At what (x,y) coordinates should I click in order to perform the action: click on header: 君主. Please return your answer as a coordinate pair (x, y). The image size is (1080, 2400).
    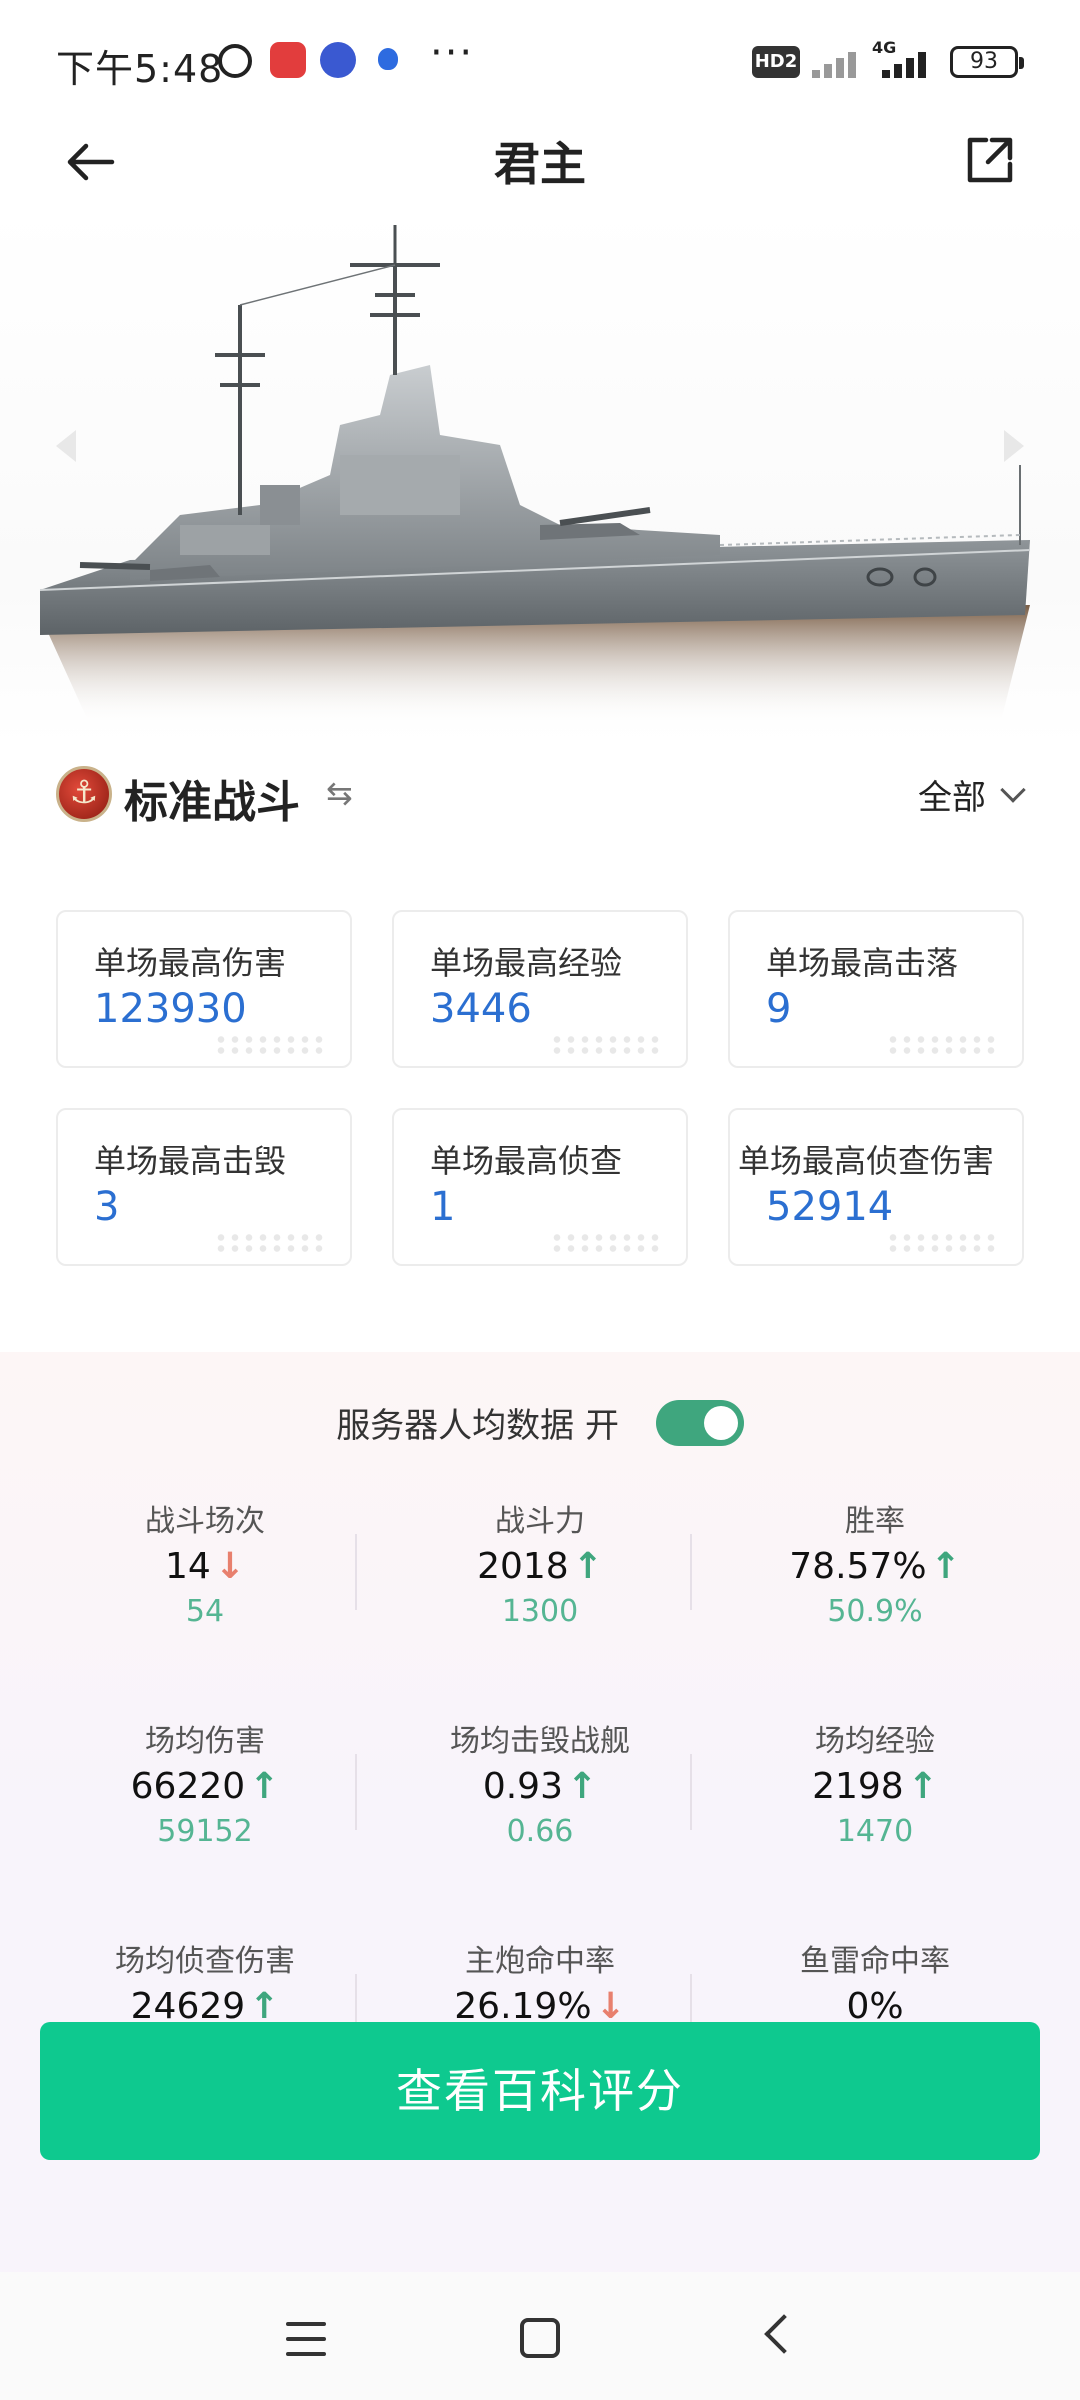
    Looking at the image, I should click on (540, 160).